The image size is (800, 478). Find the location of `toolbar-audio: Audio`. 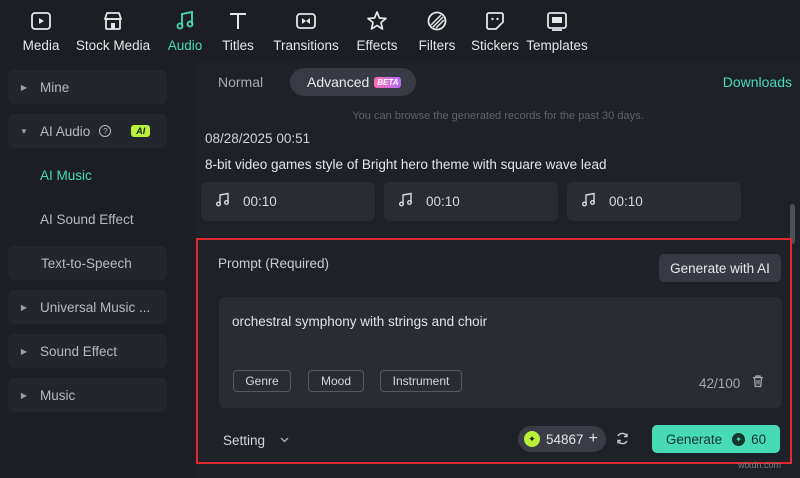

toolbar-audio: Audio is located at coordinates (185, 30).